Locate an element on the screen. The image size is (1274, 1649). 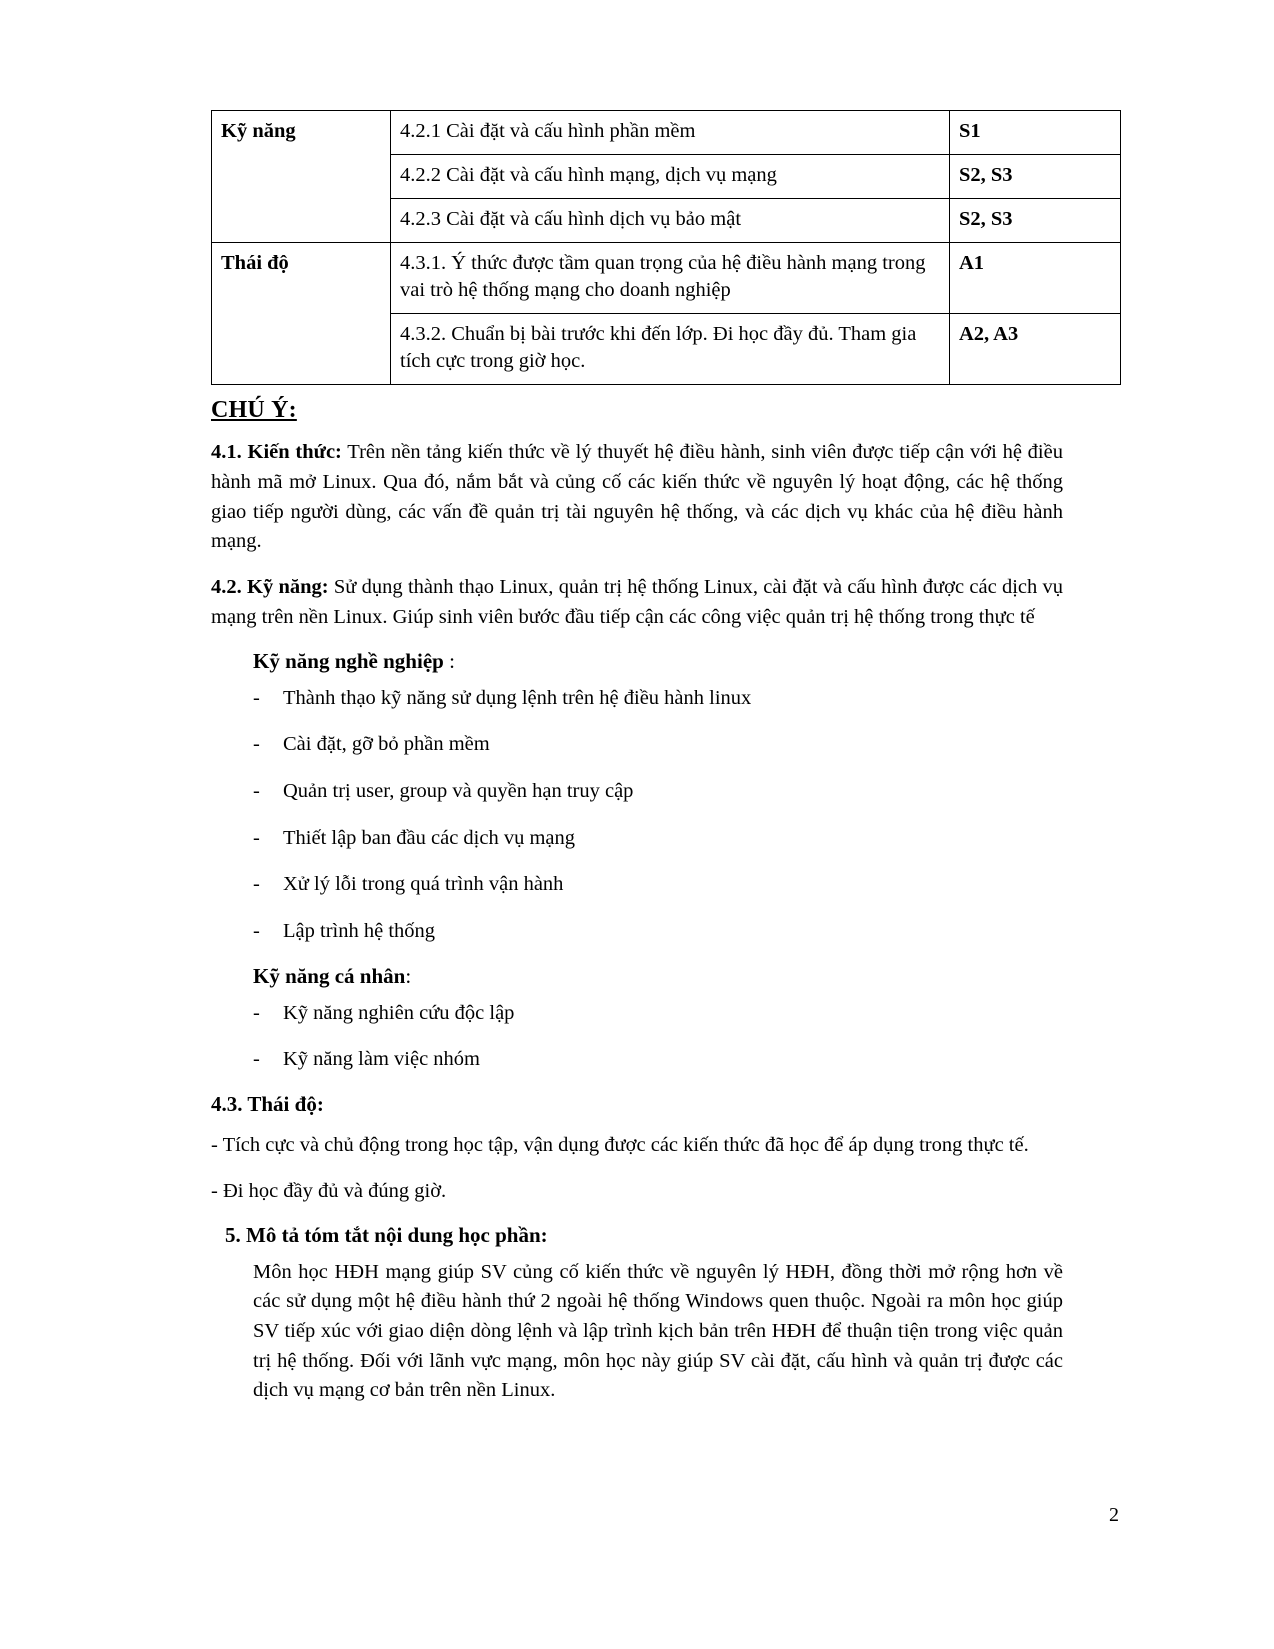
list-item-label: Kỹ năng làm việc nhóm is located at coordinates (381, 1059).